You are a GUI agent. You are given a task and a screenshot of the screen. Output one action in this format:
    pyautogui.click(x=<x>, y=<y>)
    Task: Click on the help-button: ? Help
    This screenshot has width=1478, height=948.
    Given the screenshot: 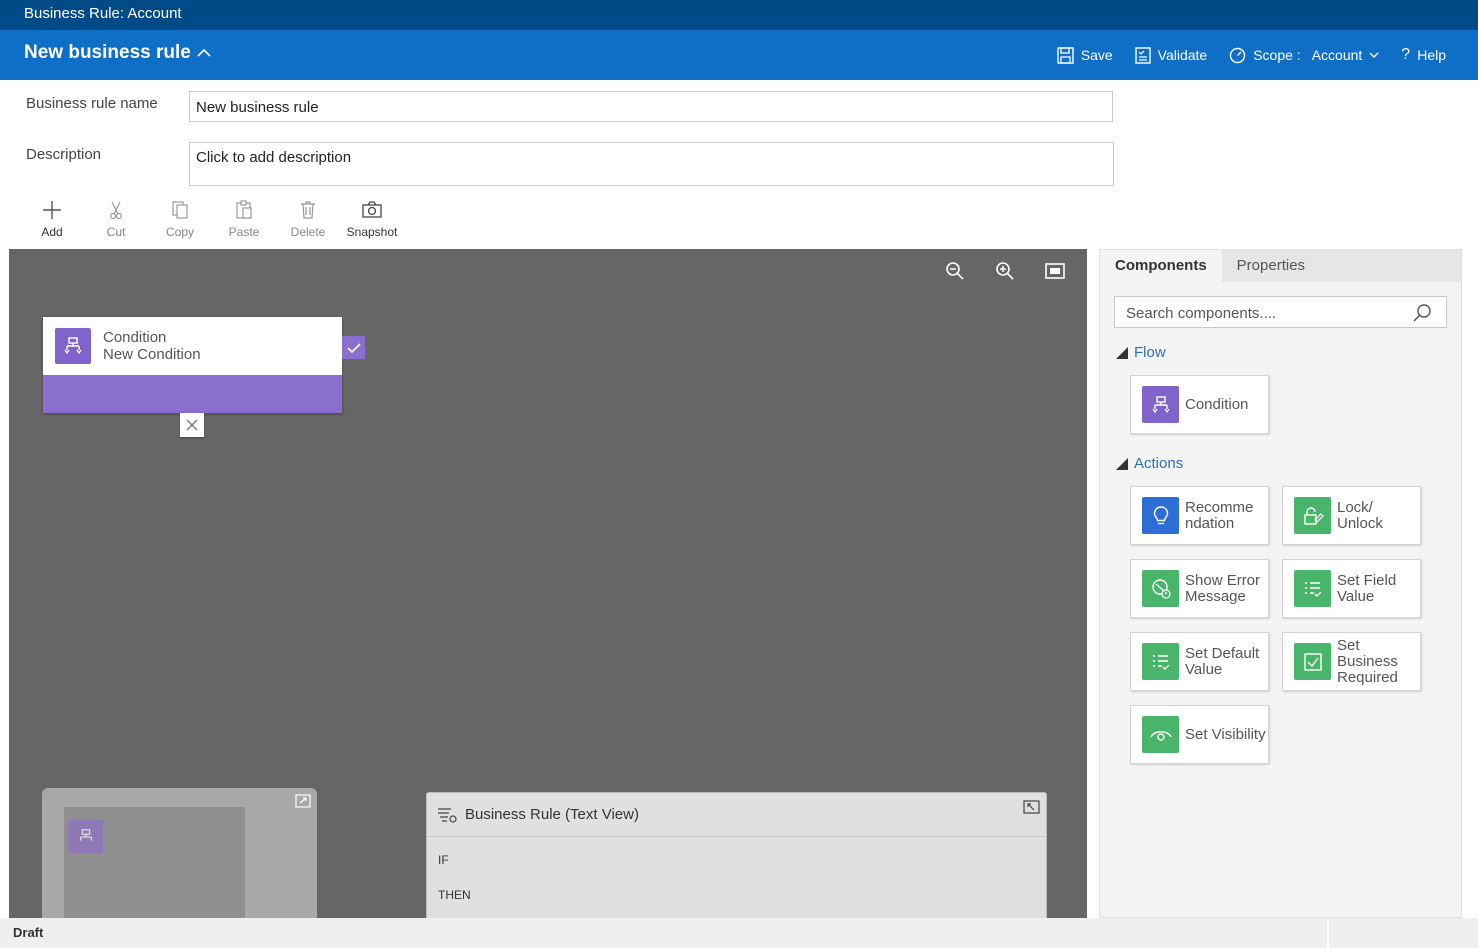 What is the action you would take?
    pyautogui.click(x=1423, y=55)
    